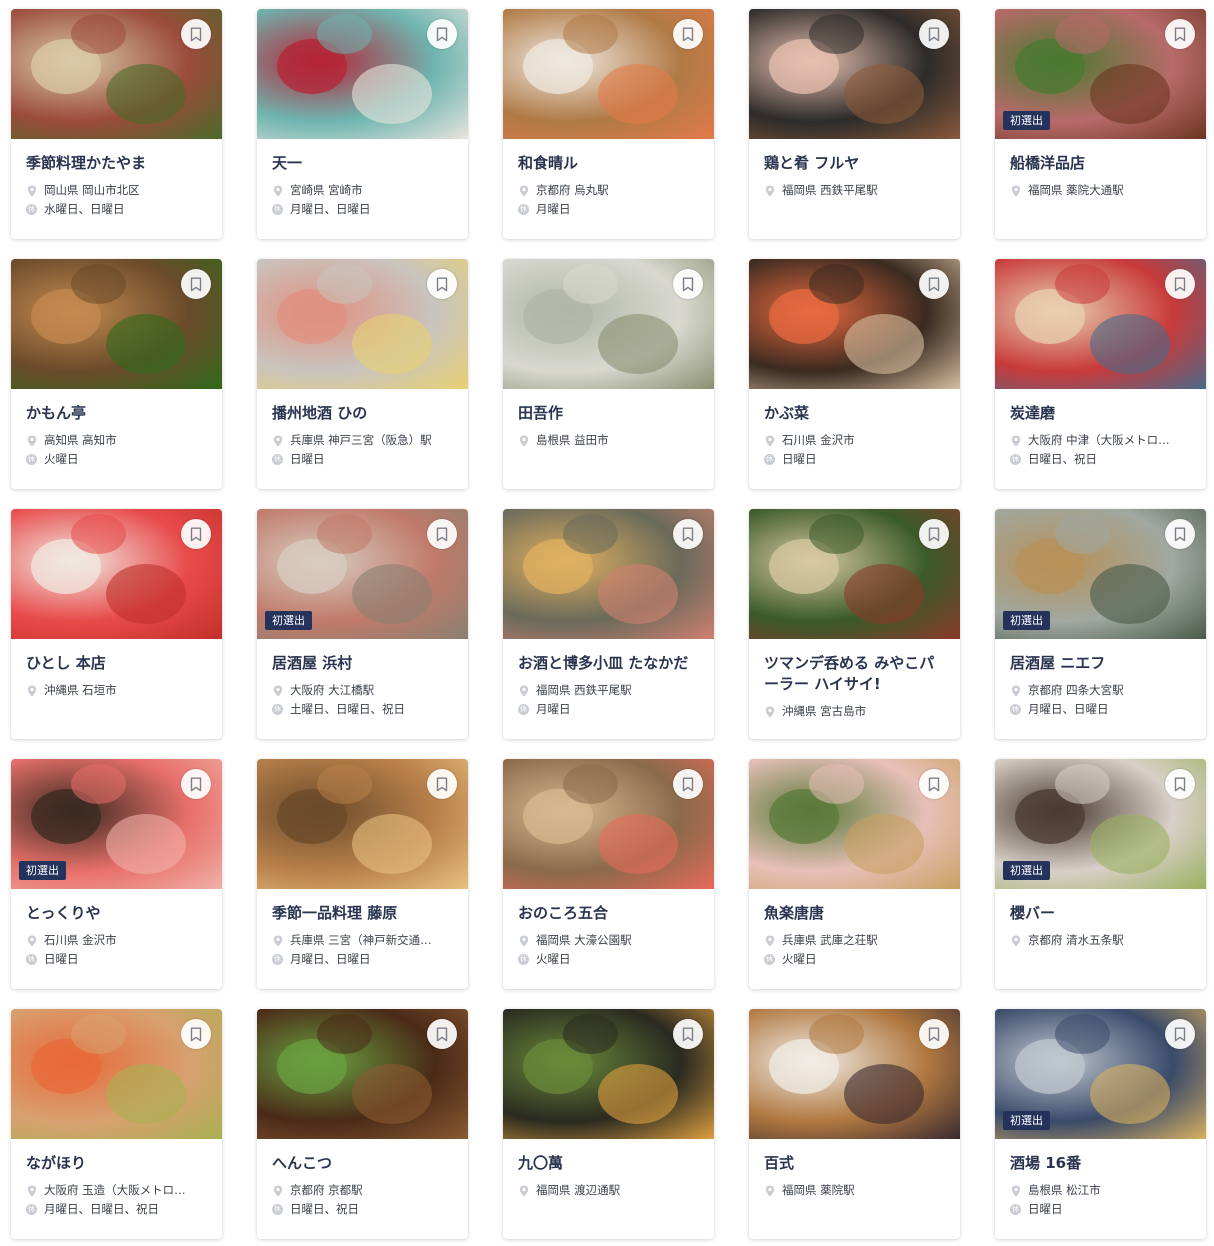  I want to click on restaurant-name: 九〇萬, so click(608, 1163).